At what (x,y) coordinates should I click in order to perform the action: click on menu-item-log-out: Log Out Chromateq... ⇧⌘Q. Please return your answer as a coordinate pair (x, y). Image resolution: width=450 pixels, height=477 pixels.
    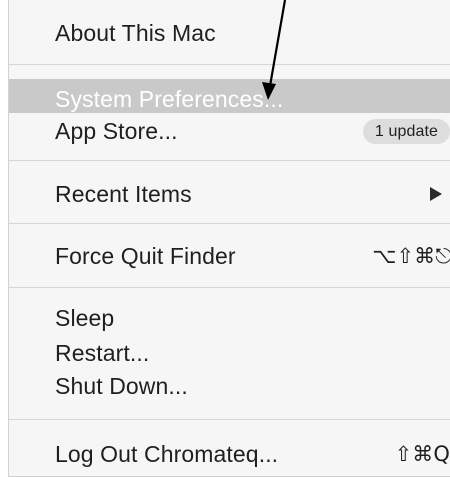
    Looking at the image, I should click on (229, 454).